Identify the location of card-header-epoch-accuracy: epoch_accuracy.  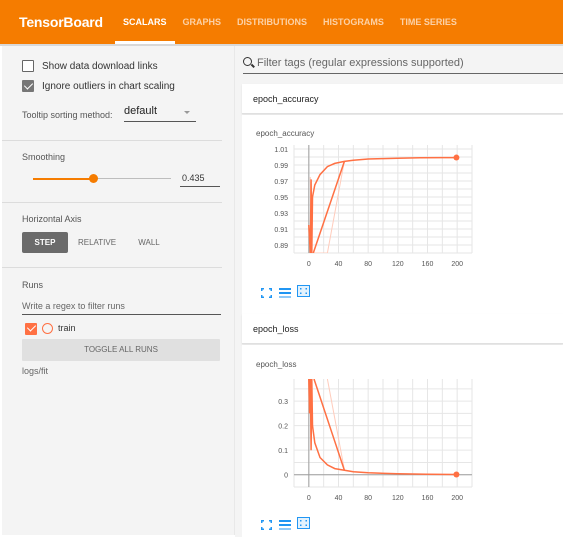
(402, 99).